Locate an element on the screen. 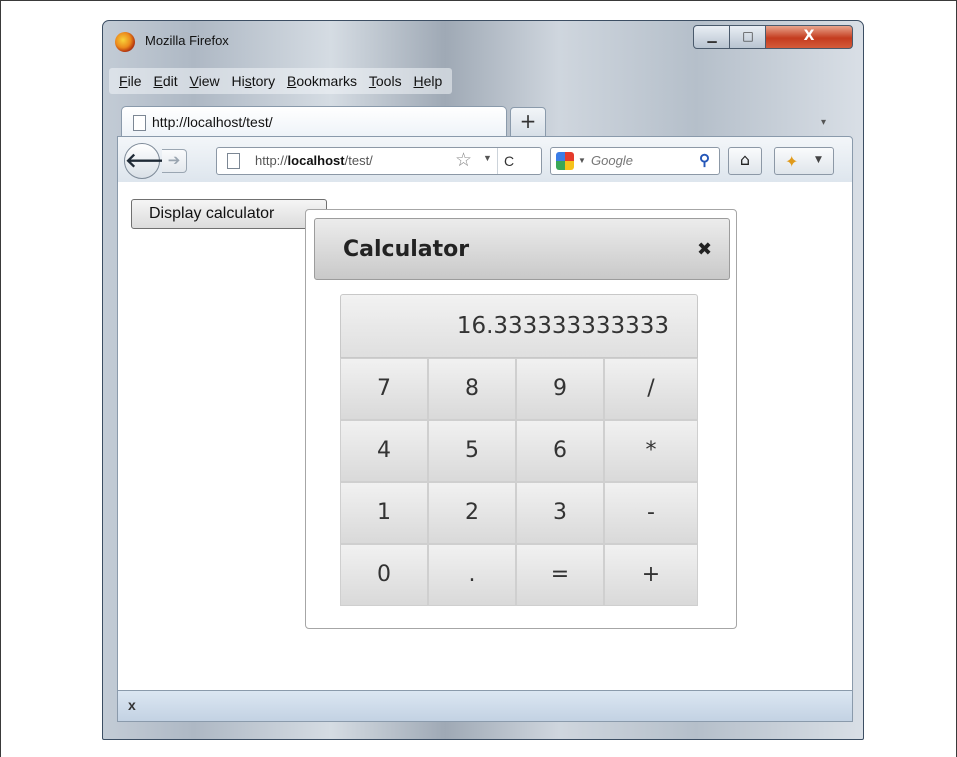 The height and width of the screenshot is (757, 957). search-bar: ▼ Google ⚲ is located at coordinates (635, 161).